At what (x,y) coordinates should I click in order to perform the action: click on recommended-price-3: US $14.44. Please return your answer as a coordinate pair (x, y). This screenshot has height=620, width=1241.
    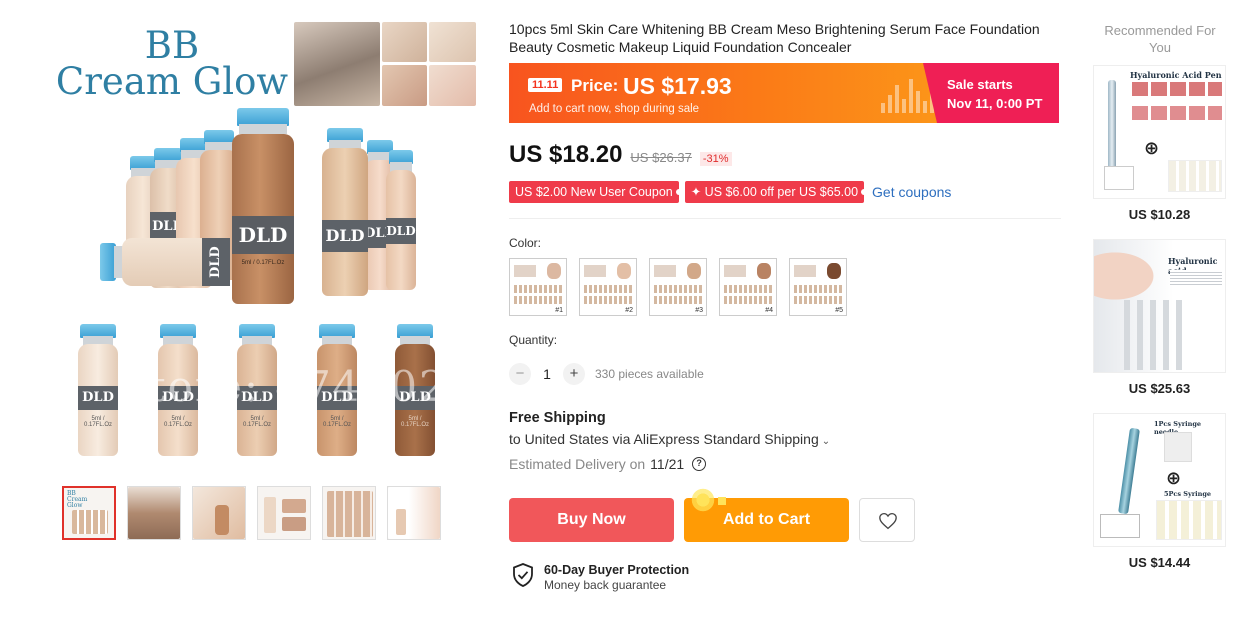
    Looking at the image, I should click on (1159, 562).